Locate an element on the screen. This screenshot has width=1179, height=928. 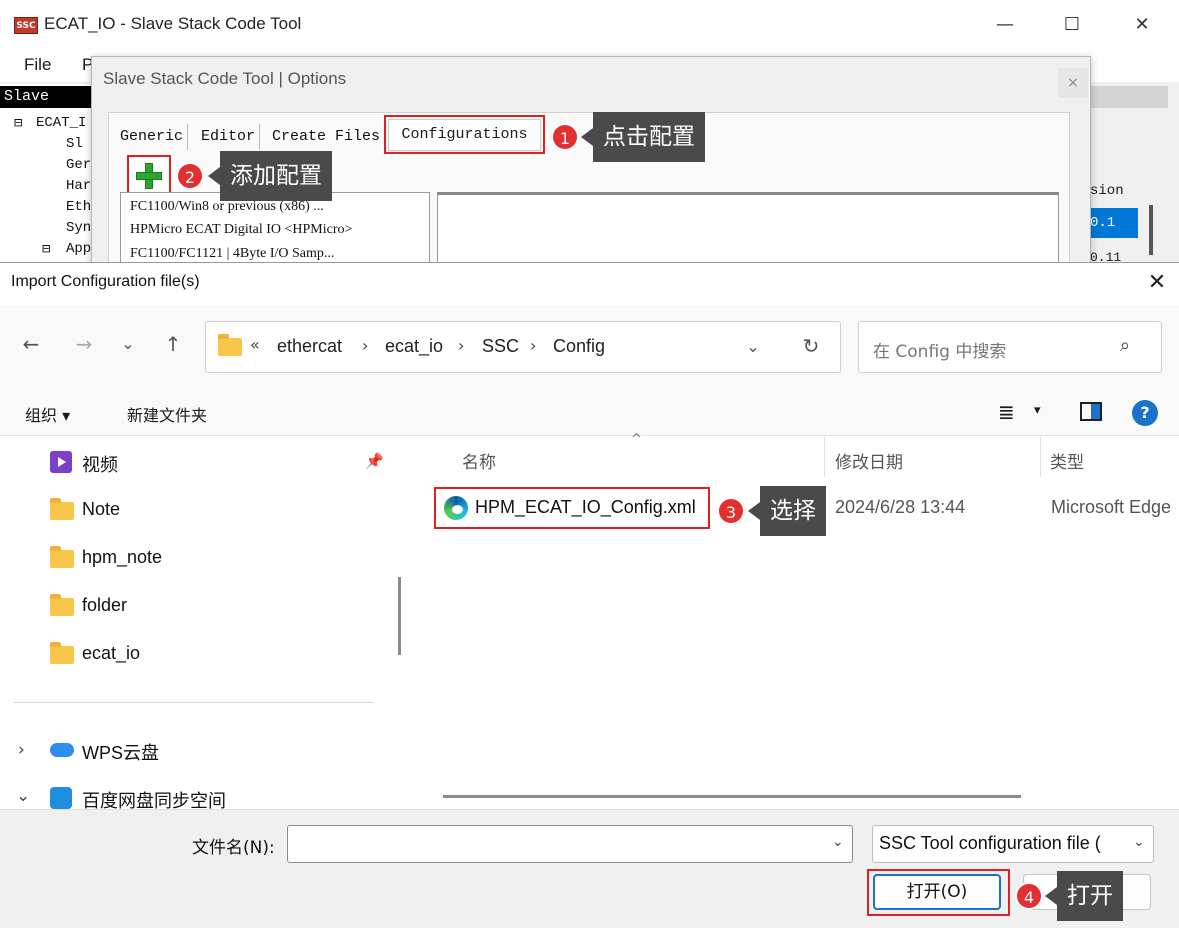
tree-item: Syn is located at coordinates (78, 228).